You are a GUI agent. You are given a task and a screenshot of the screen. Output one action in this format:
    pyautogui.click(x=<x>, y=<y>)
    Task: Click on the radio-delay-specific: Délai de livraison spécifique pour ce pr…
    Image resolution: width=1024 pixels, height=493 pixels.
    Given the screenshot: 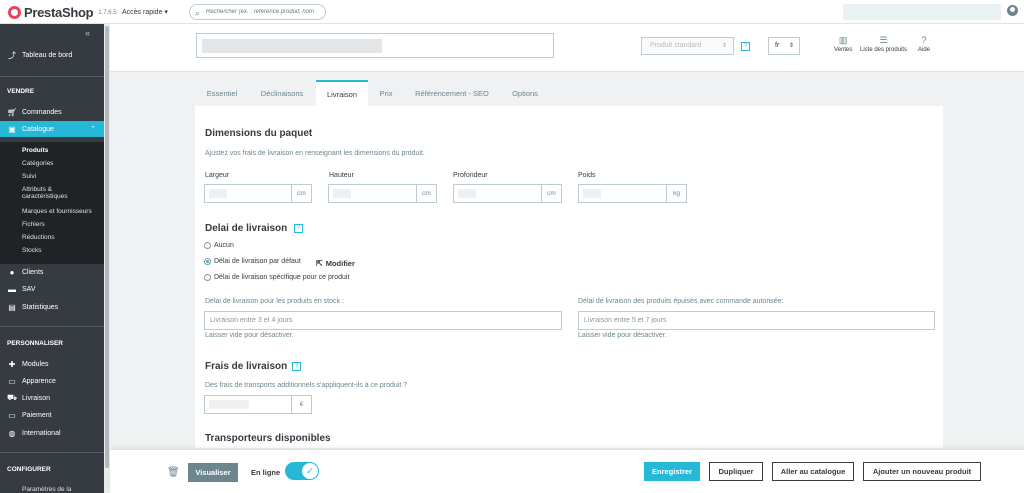 What is the action you would take?
    pyautogui.click(x=276, y=277)
    